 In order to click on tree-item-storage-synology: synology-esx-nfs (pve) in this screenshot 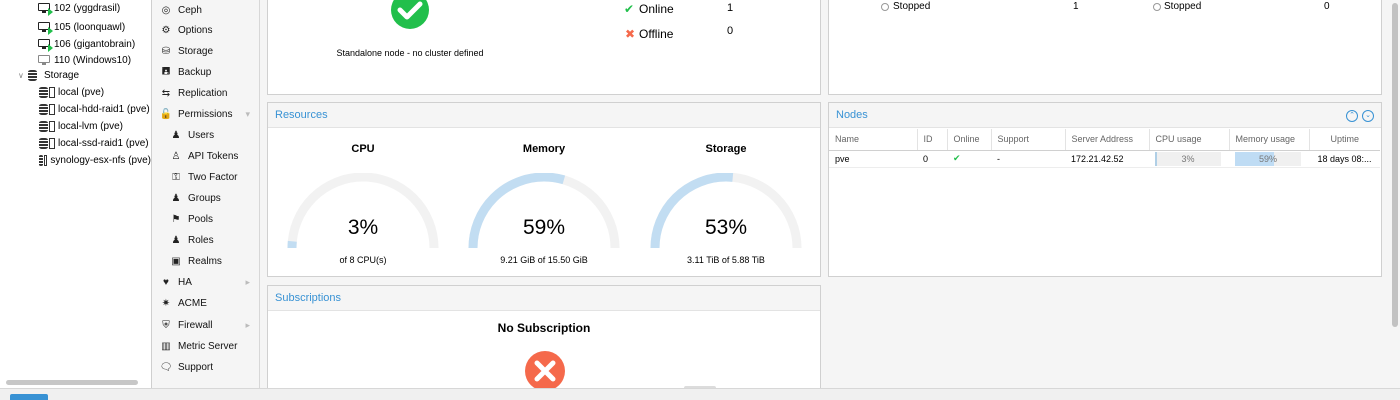, I will do `click(95, 160)`.